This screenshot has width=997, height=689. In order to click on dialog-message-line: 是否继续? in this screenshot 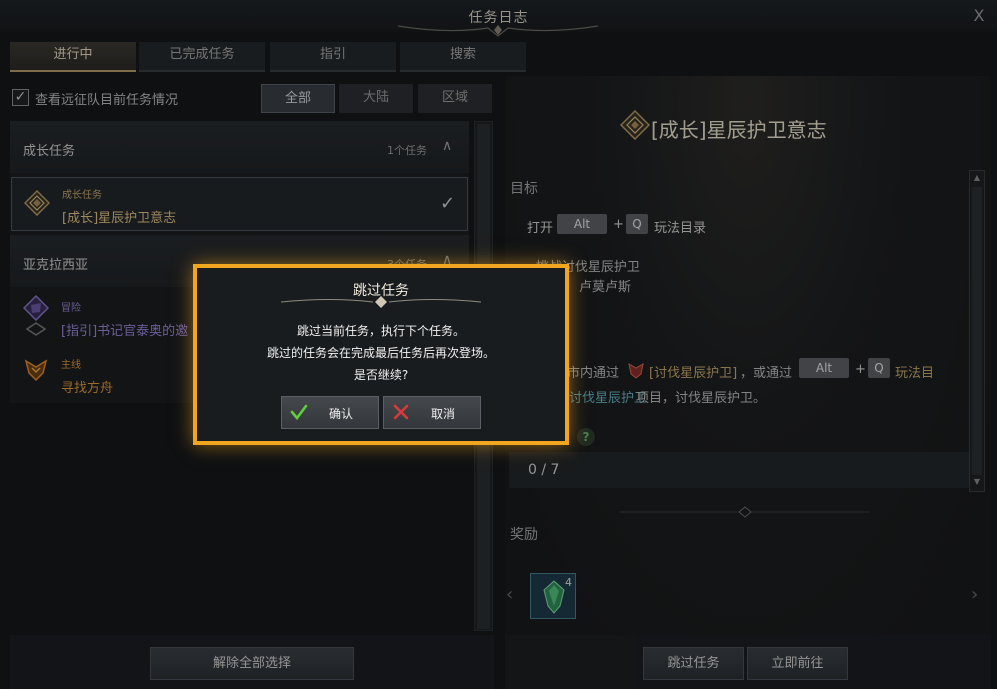, I will do `click(381, 375)`.